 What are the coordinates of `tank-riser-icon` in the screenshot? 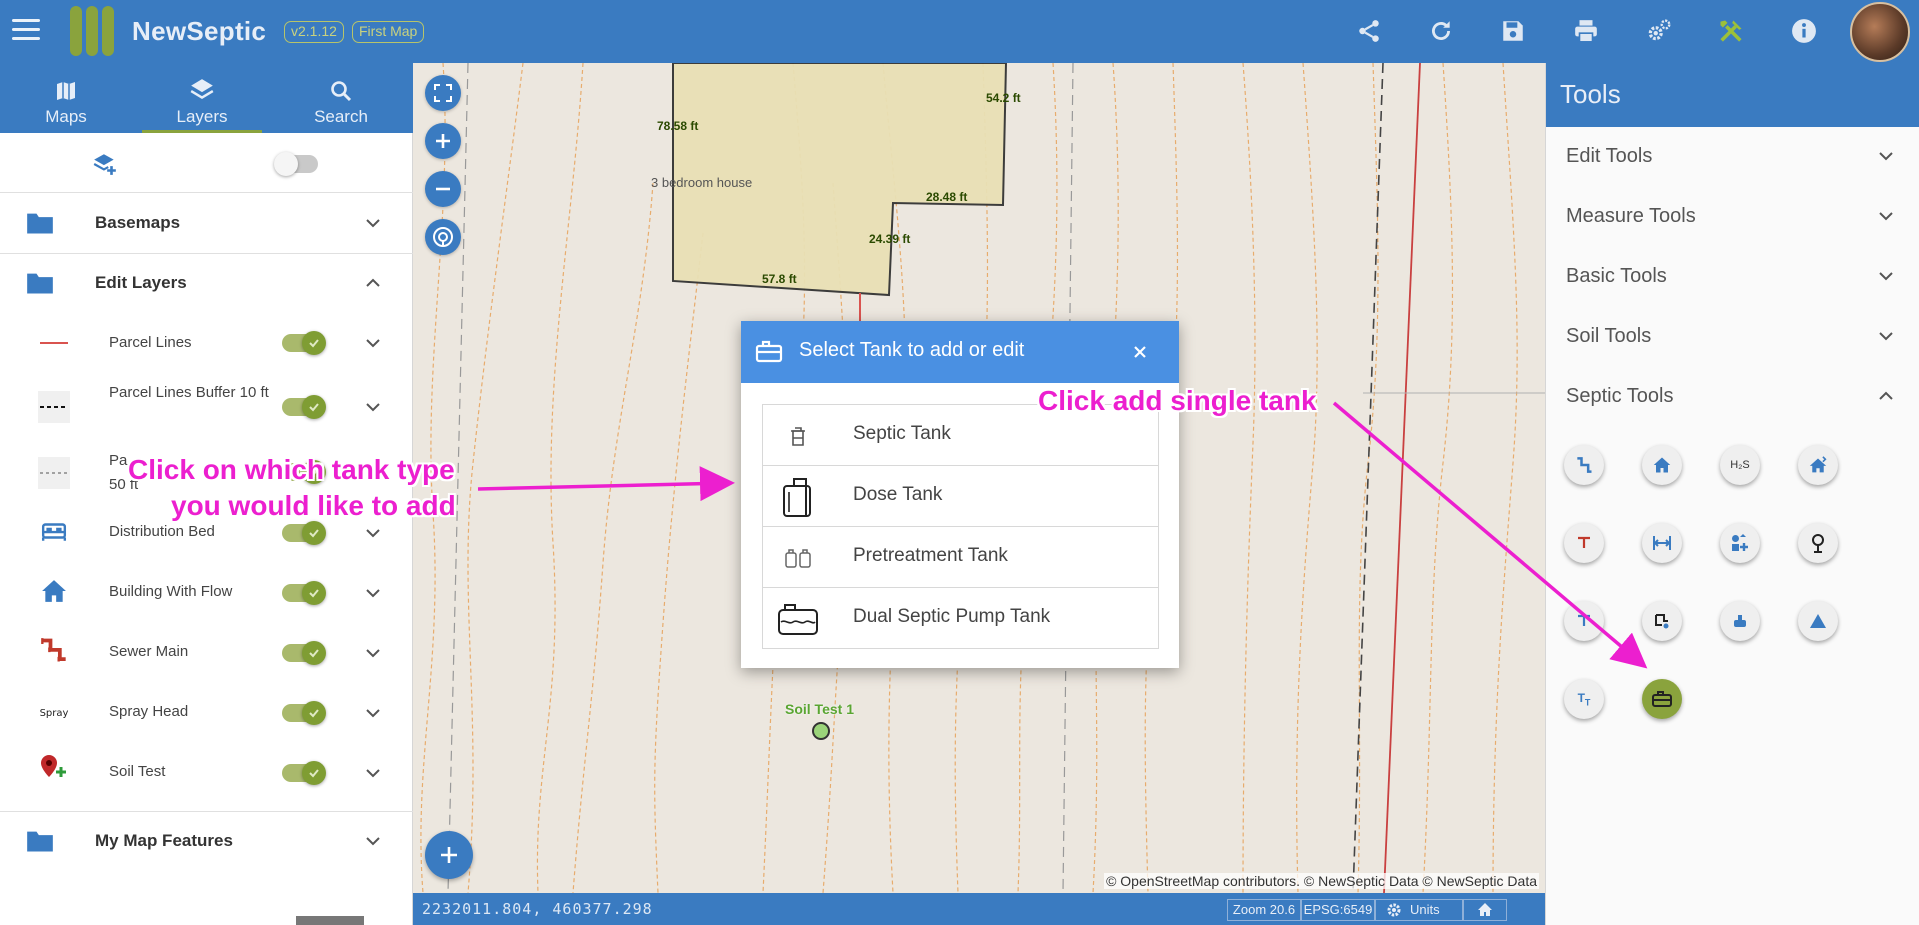 It's located at (1740, 621).